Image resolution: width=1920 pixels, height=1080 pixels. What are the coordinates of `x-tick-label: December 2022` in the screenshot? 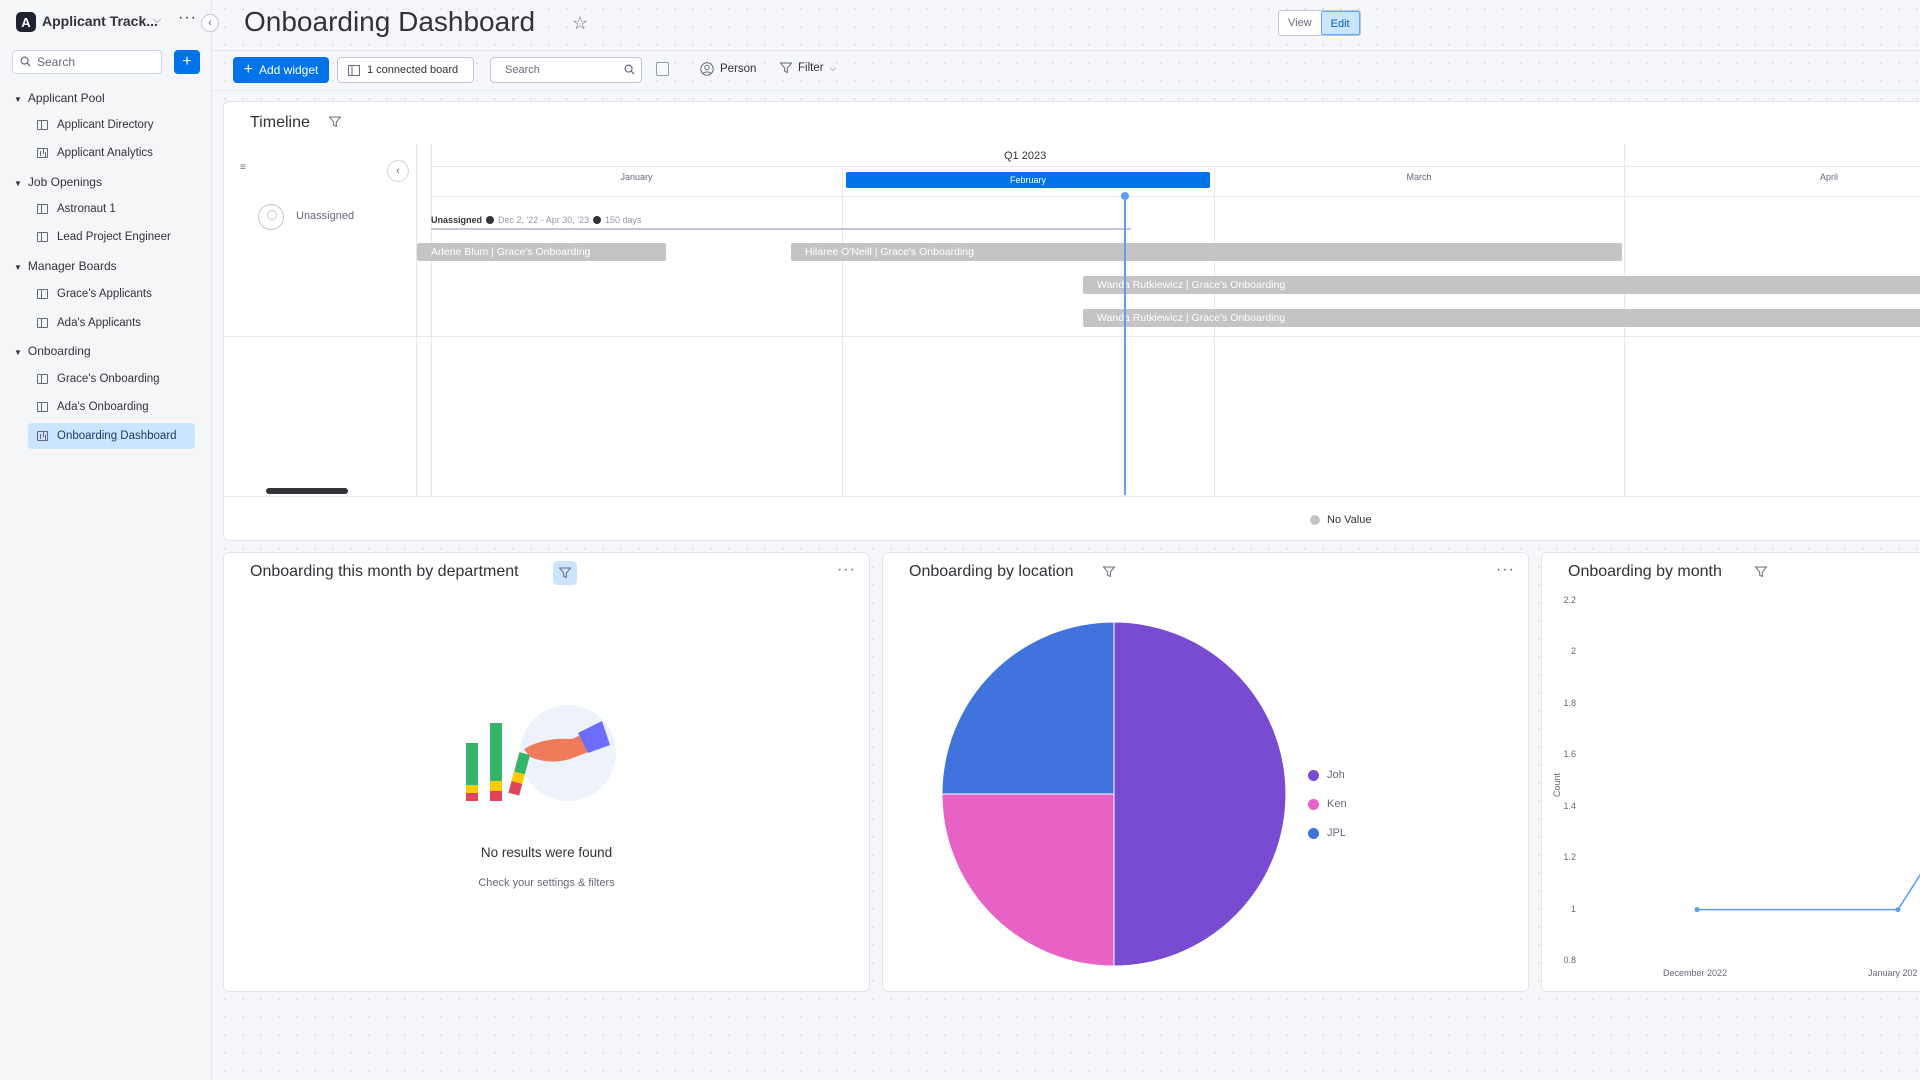 It's located at (1695, 973).